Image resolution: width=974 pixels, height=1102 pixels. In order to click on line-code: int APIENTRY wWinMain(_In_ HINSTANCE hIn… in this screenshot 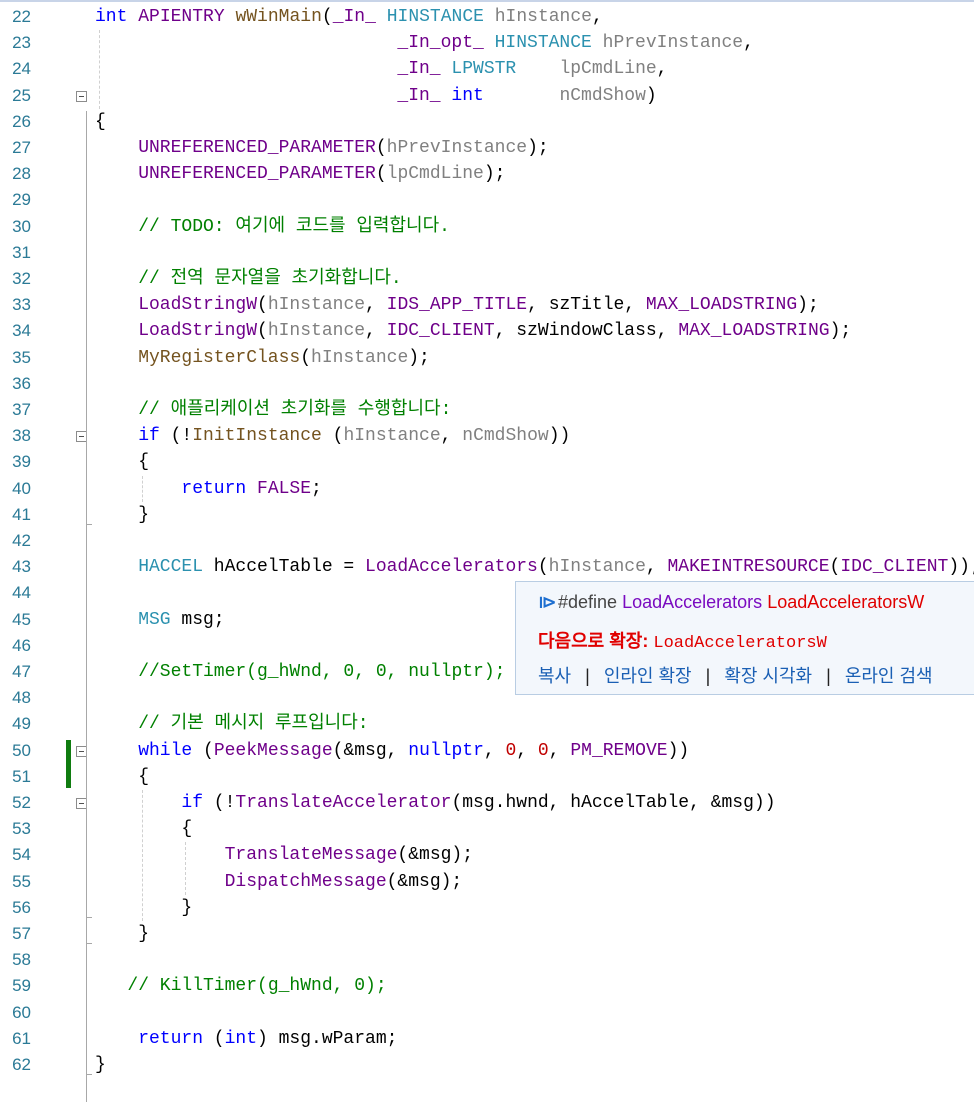, I will do `click(349, 17)`.